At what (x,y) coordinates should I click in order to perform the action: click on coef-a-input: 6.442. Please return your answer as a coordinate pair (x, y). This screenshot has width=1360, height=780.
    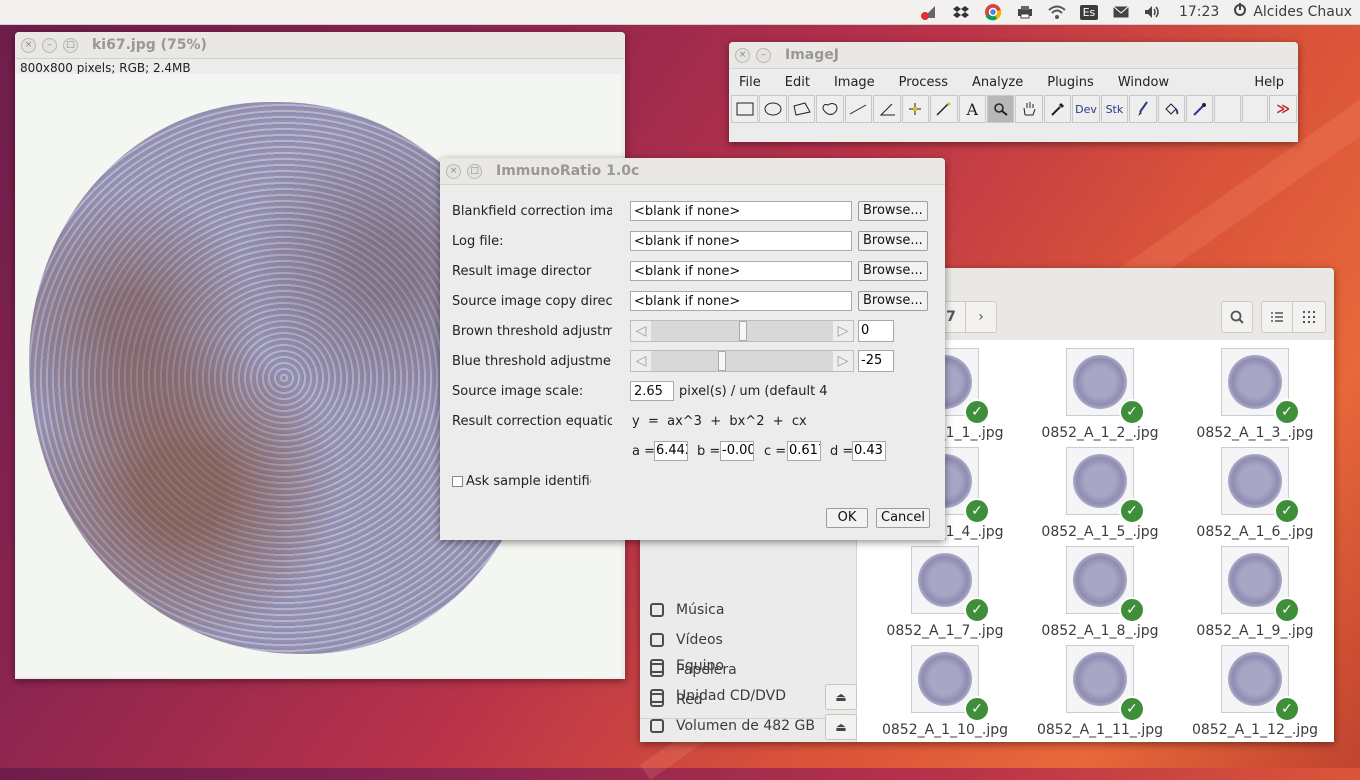
    Looking at the image, I should click on (671, 451).